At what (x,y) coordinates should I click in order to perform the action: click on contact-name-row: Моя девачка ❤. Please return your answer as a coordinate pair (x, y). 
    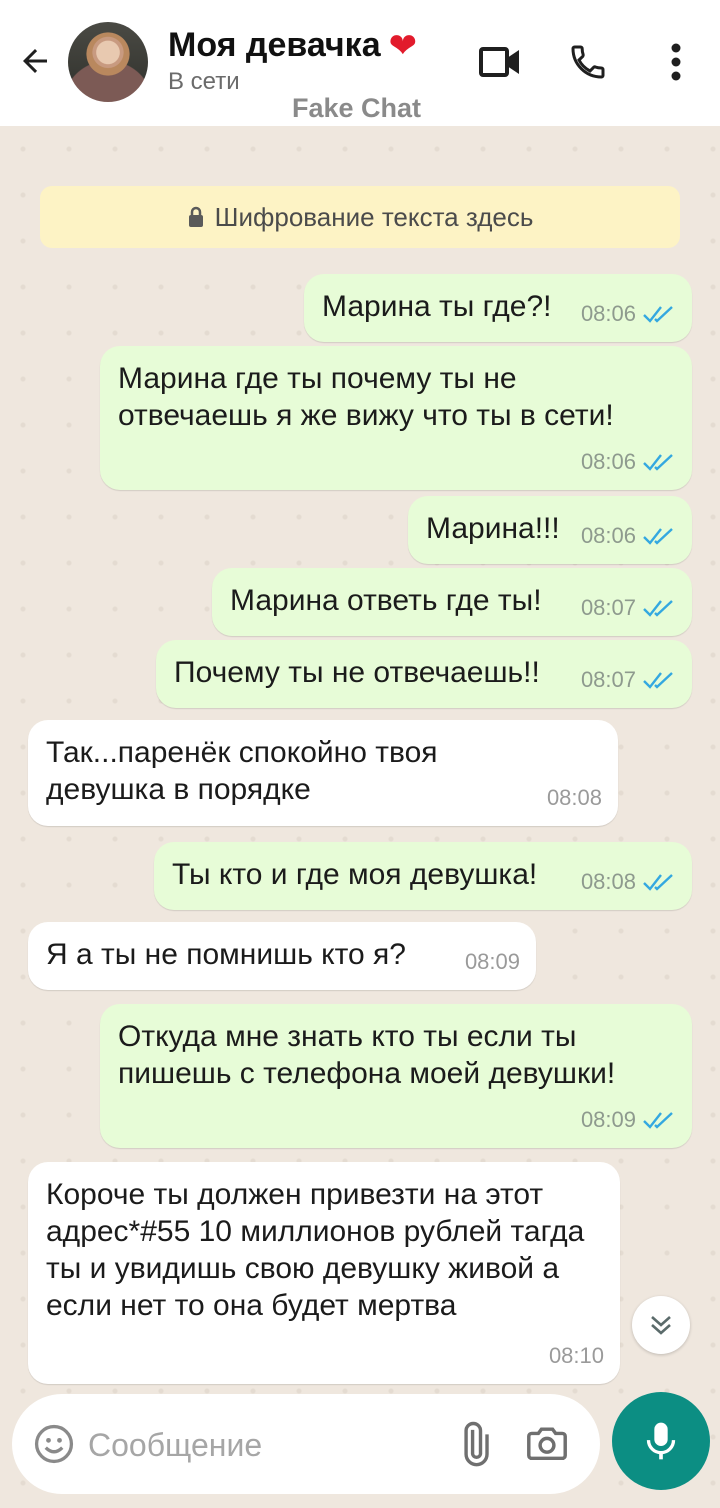
    Looking at the image, I should click on (292, 45).